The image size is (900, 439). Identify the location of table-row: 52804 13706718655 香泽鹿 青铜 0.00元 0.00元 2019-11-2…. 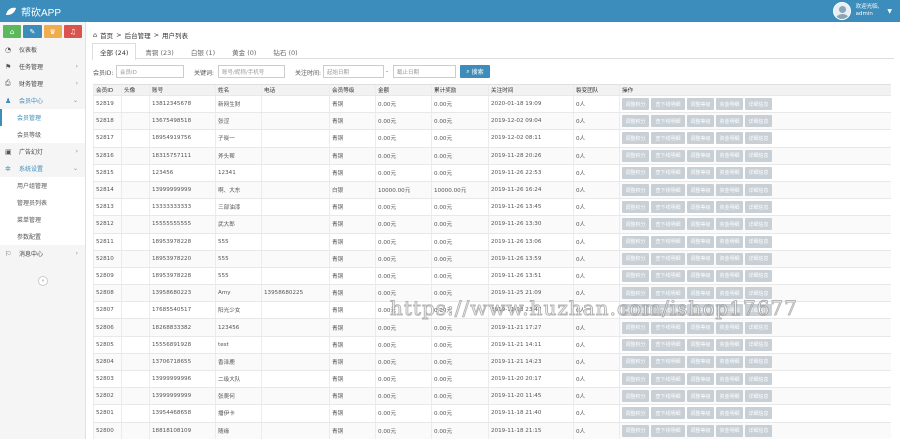
(492, 362).